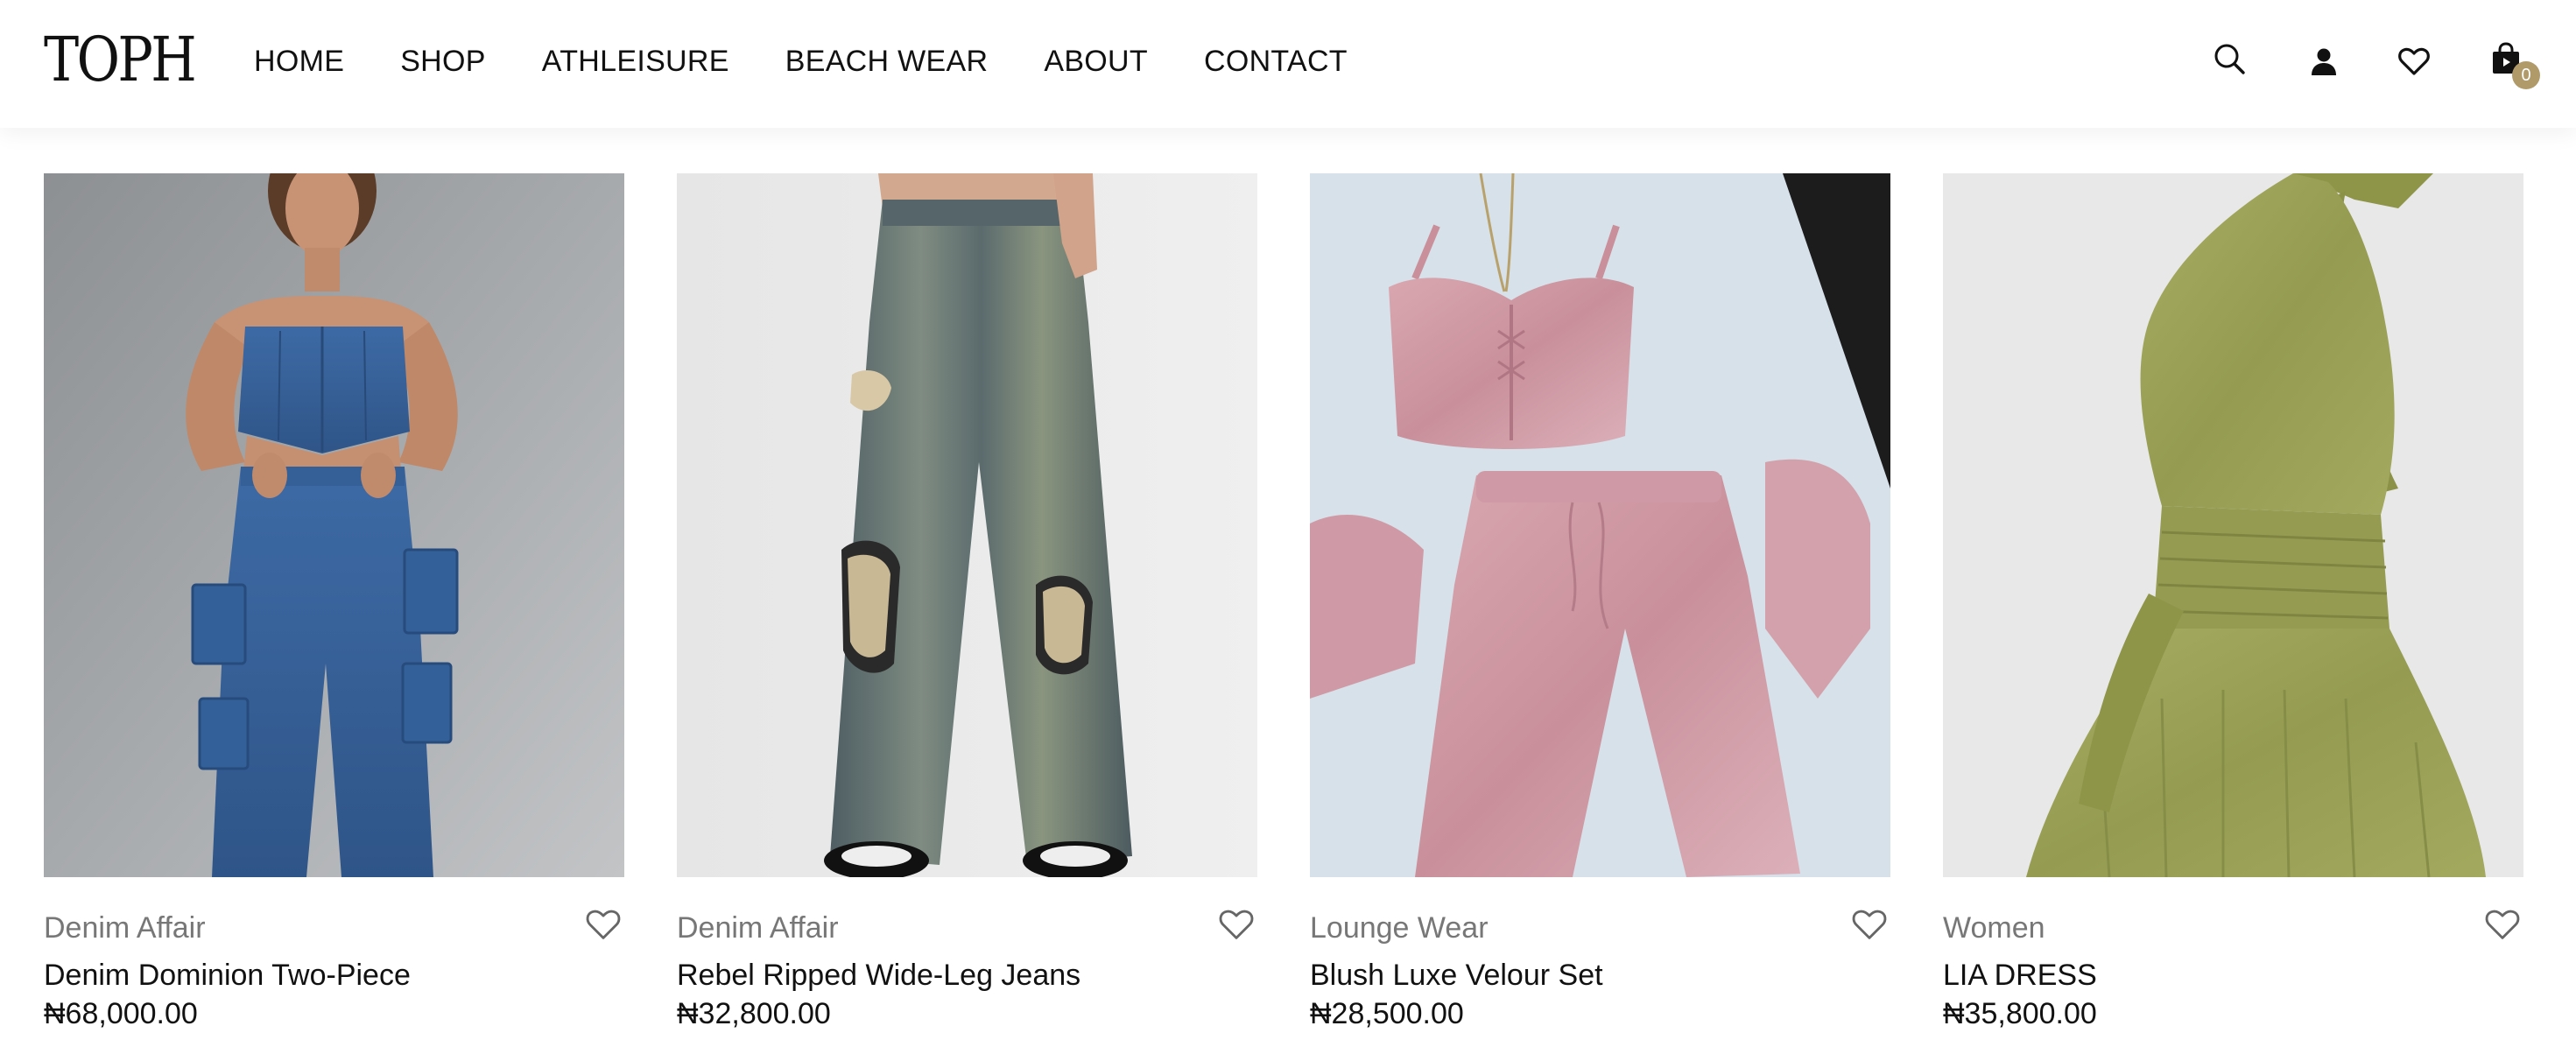 This screenshot has width=2576, height=1061. I want to click on product-price: ₦28,500.00, so click(1387, 1014).